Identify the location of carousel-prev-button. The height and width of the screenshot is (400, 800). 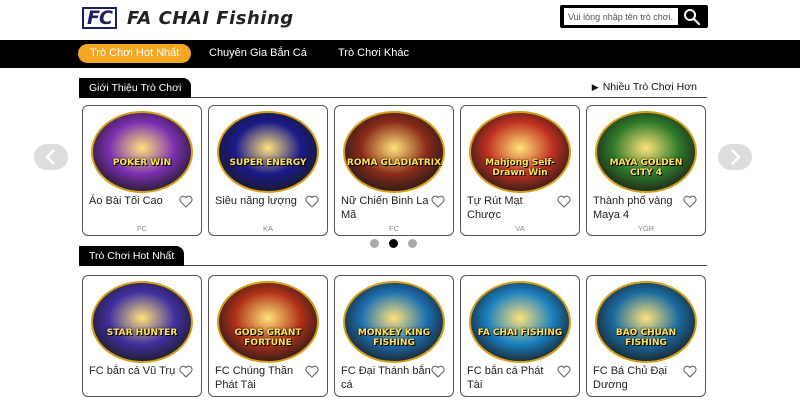
(51, 157).